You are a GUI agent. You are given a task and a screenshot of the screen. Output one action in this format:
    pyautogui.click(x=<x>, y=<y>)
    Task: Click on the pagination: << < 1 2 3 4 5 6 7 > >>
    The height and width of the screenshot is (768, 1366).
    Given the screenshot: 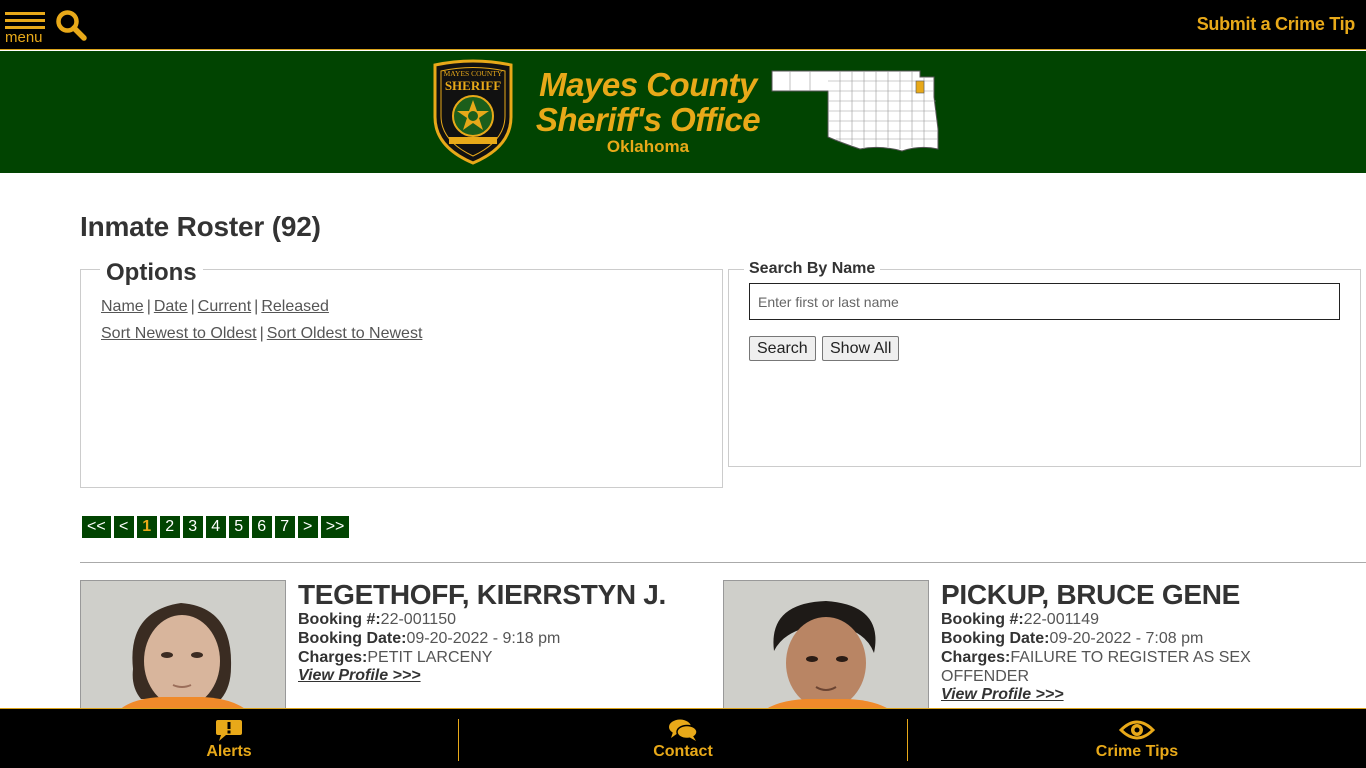 What is the action you would take?
    pyautogui.click(x=216, y=527)
    